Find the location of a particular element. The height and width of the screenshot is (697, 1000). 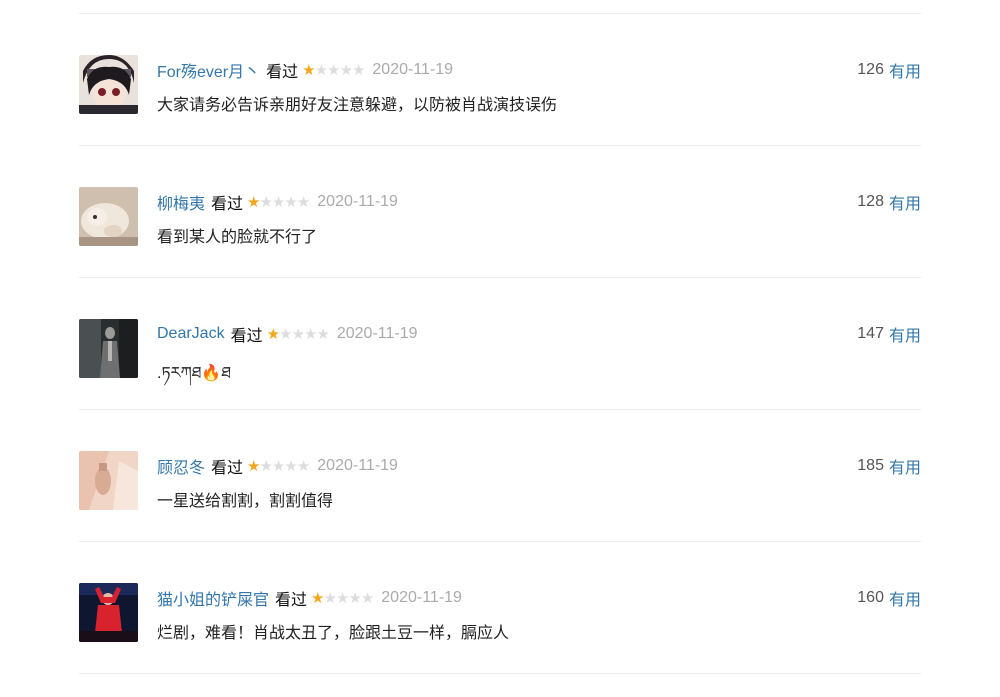

comment-meta: DearJack 看过 ★★★★★ 2020-11-19 is located at coordinates (287, 334).